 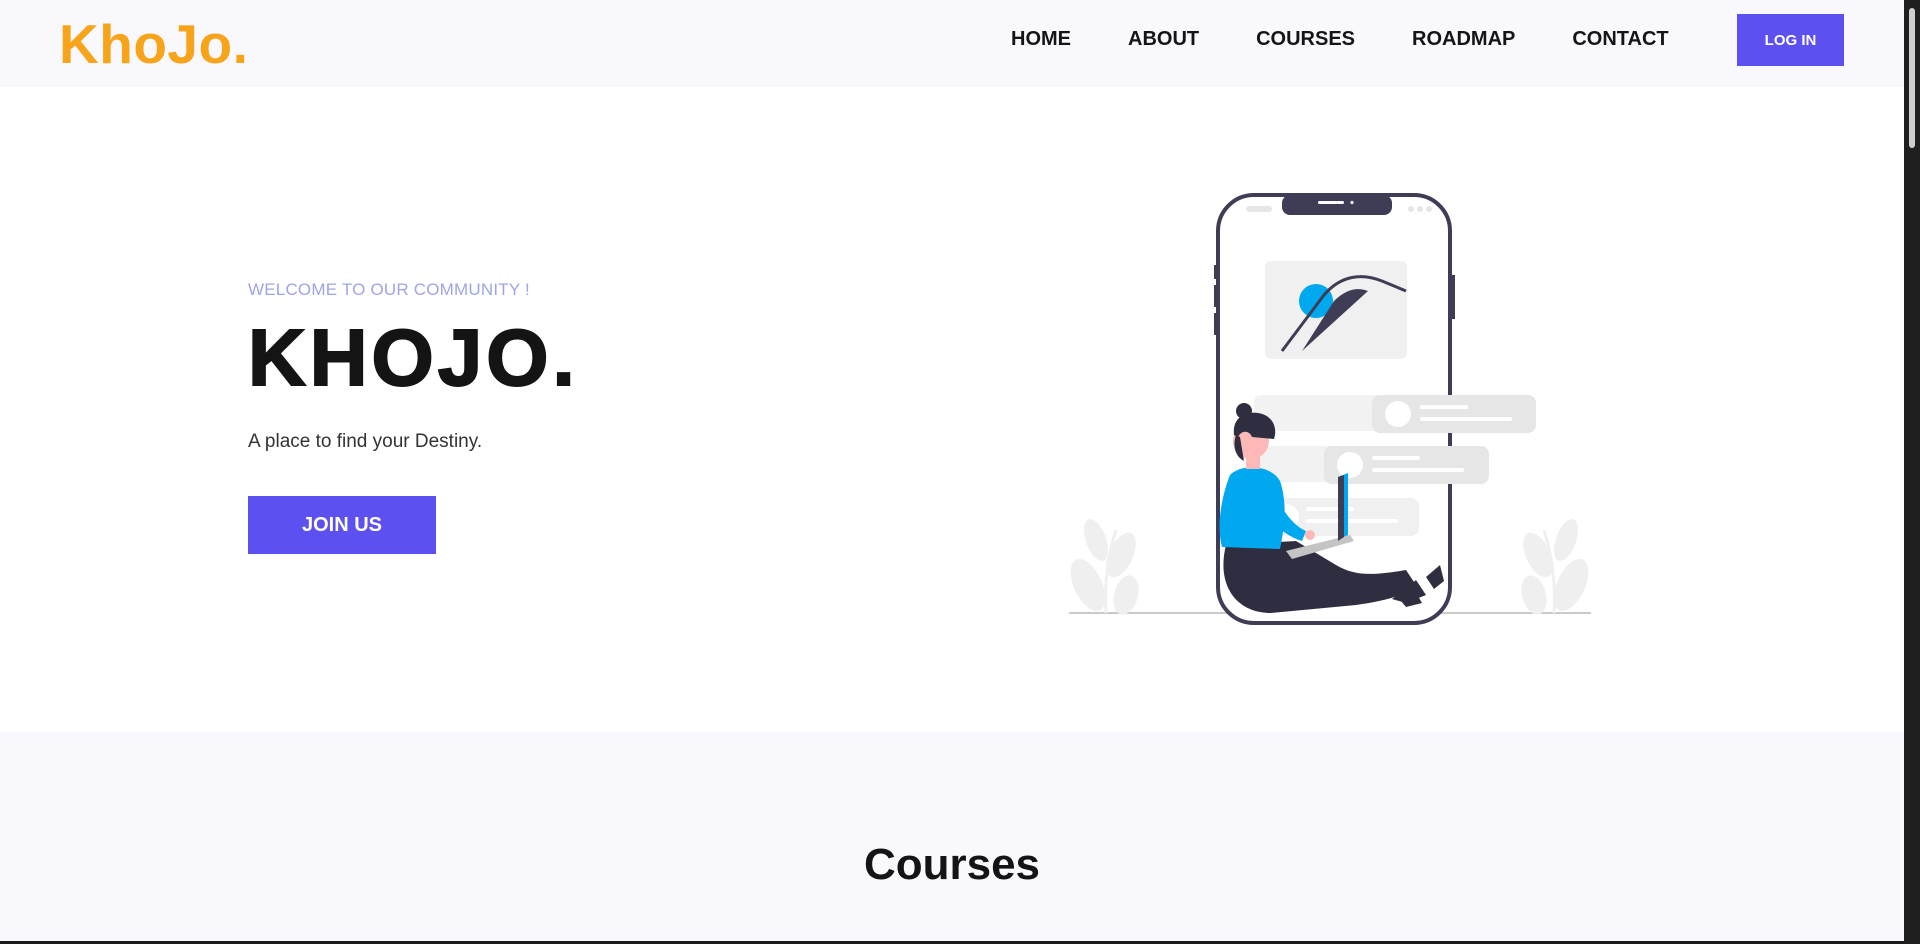 I want to click on plant-left-icon, so click(x=1104, y=567).